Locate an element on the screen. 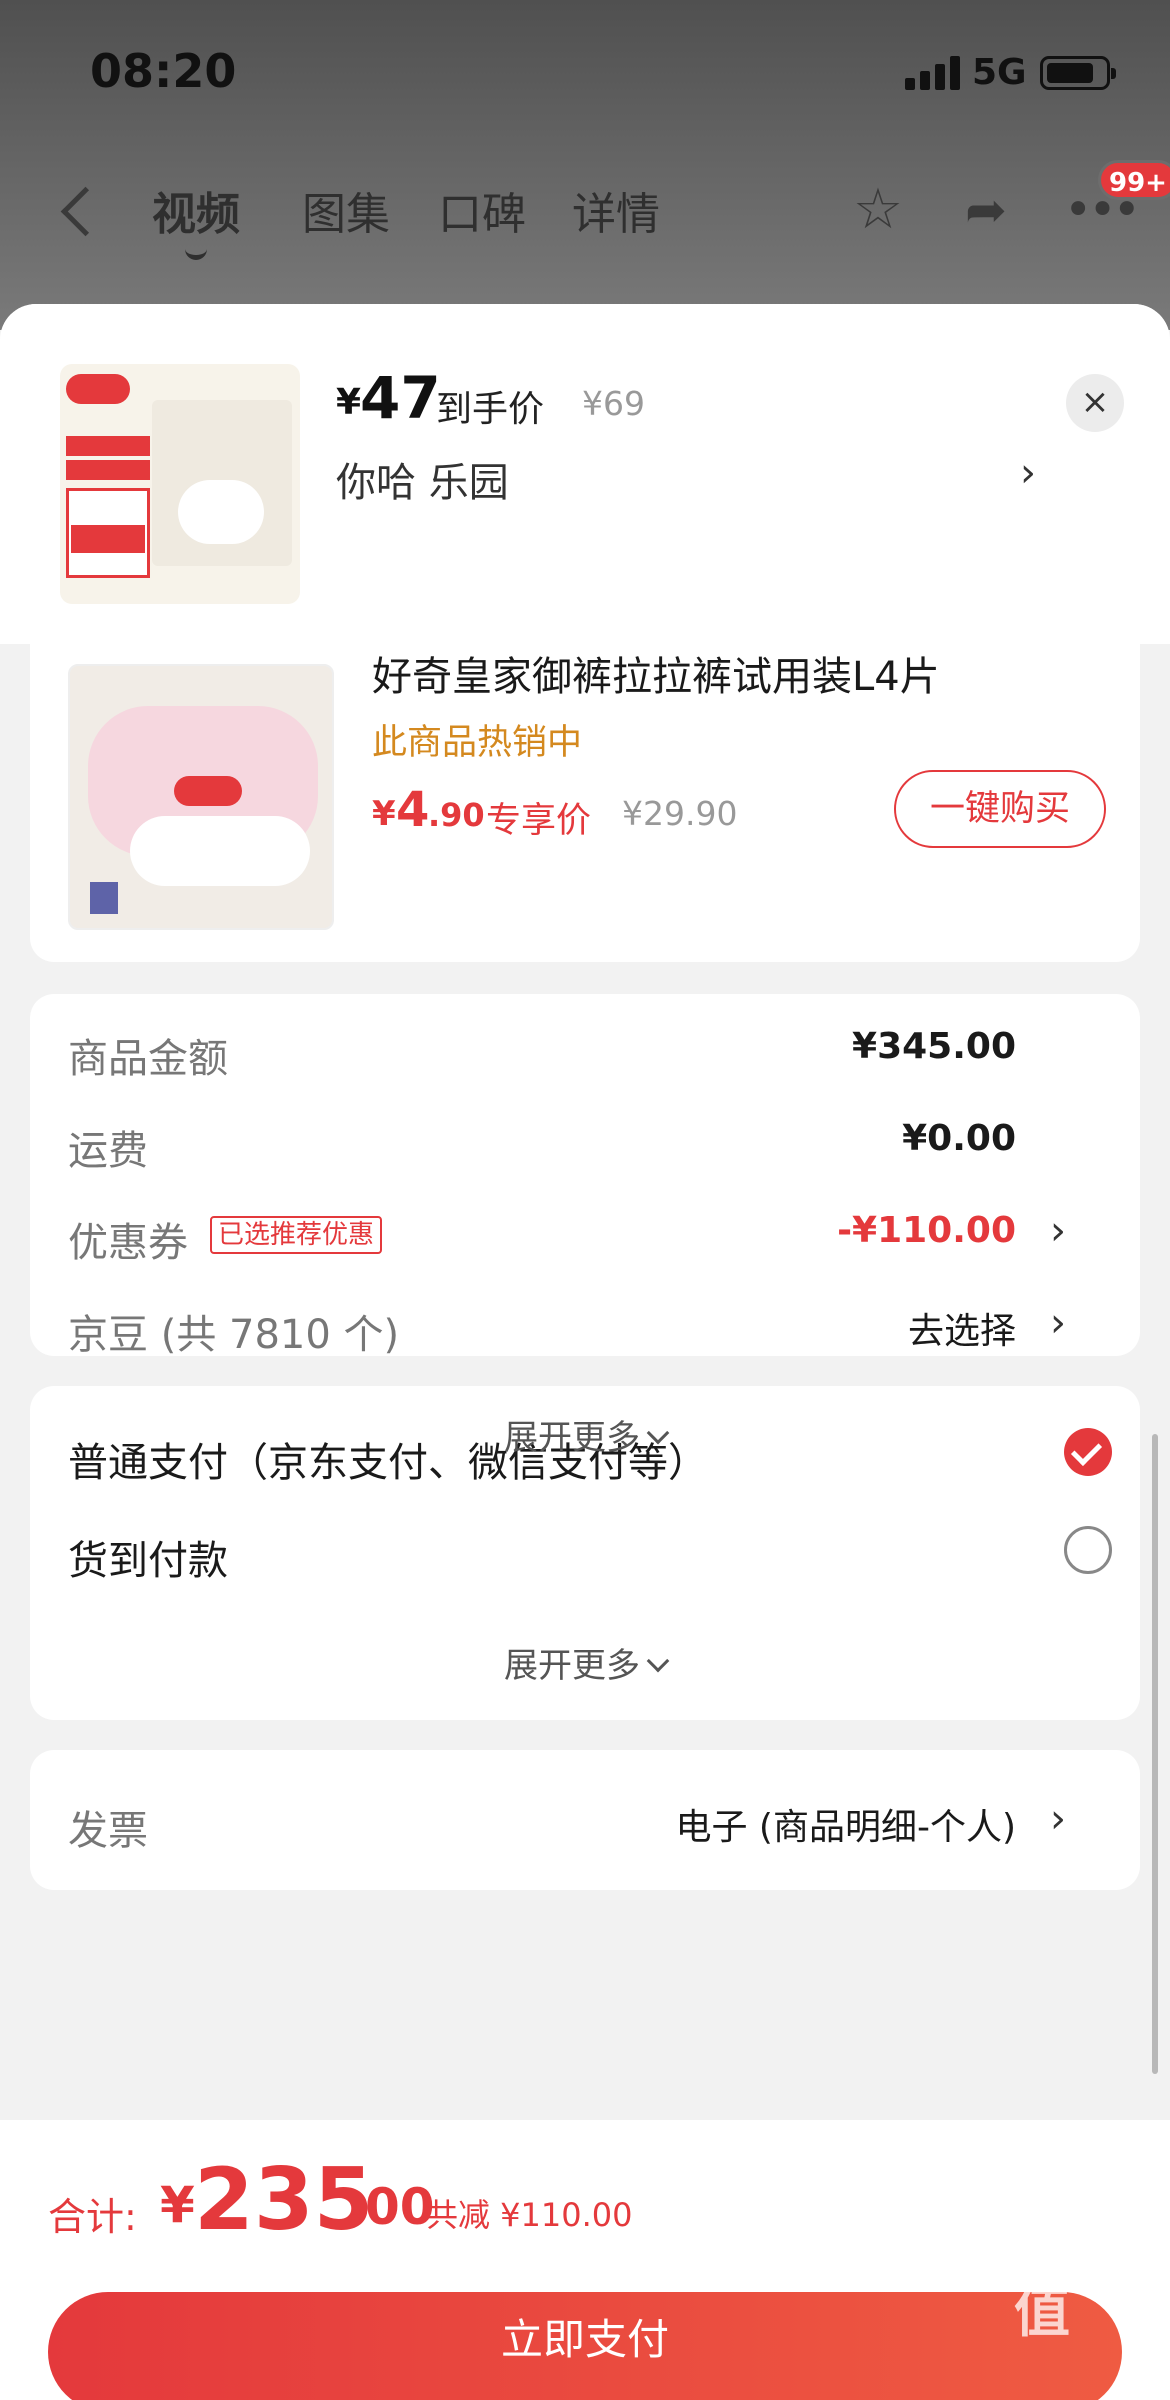 The height and width of the screenshot is (2400, 1170). hot-sale-text: 此商品热销中 is located at coordinates (477, 743).